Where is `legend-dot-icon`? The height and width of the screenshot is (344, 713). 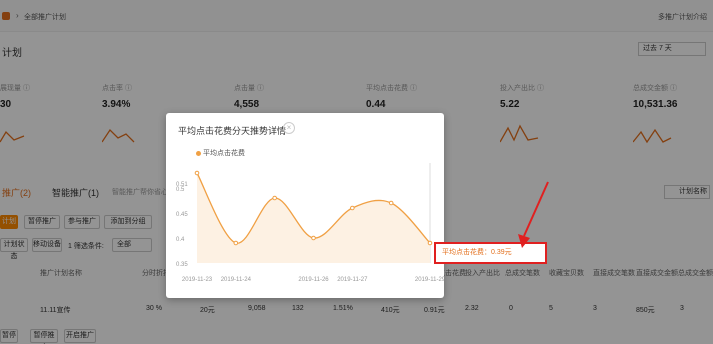 legend-dot-icon is located at coordinates (198, 153).